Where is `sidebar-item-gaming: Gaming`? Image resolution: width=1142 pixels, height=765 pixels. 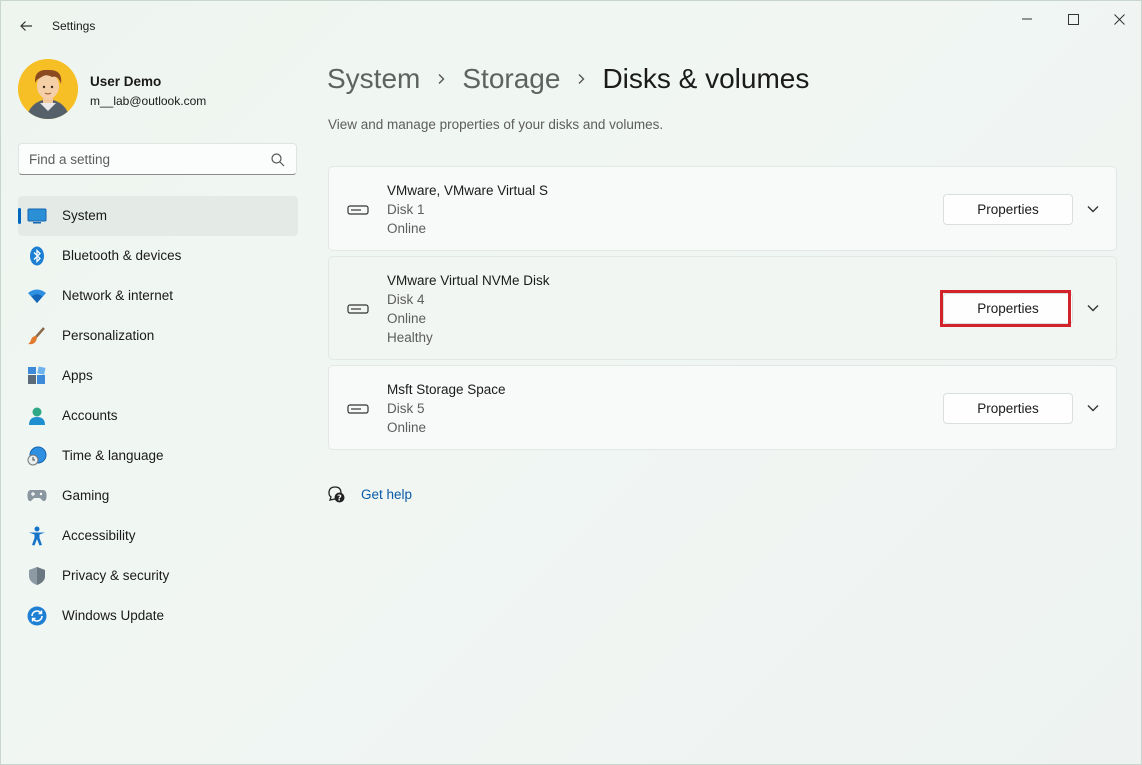
sidebar-item-gaming: Gaming is located at coordinates (158, 496).